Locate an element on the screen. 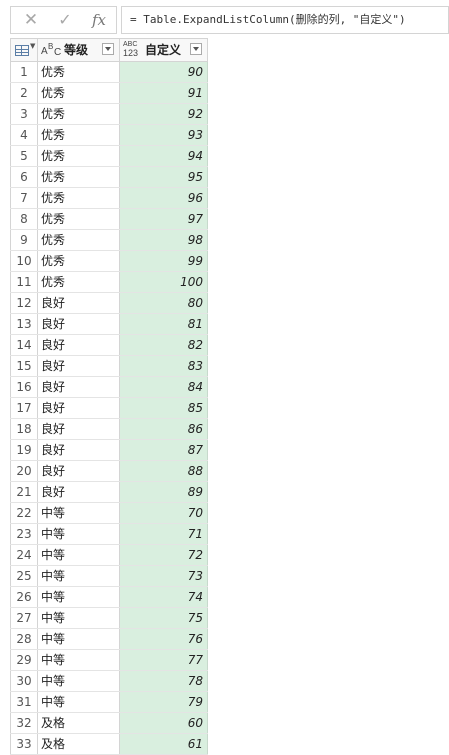  custom-value-cell: 86 is located at coordinates (164, 429).